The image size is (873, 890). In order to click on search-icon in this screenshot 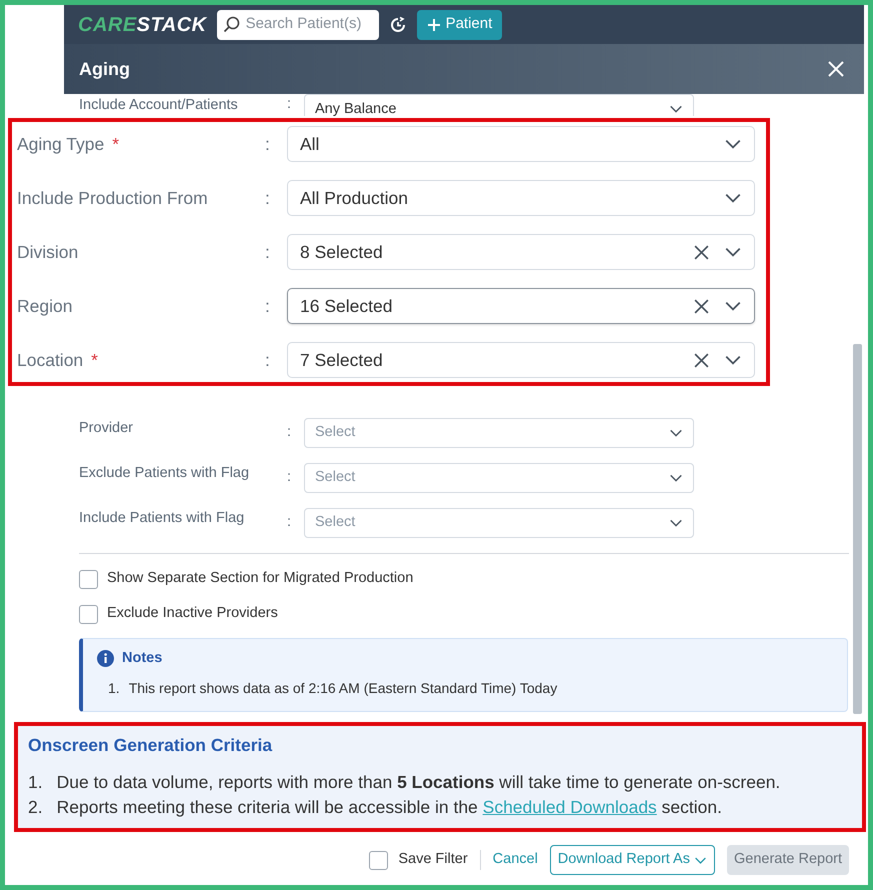, I will do `click(231, 24)`.